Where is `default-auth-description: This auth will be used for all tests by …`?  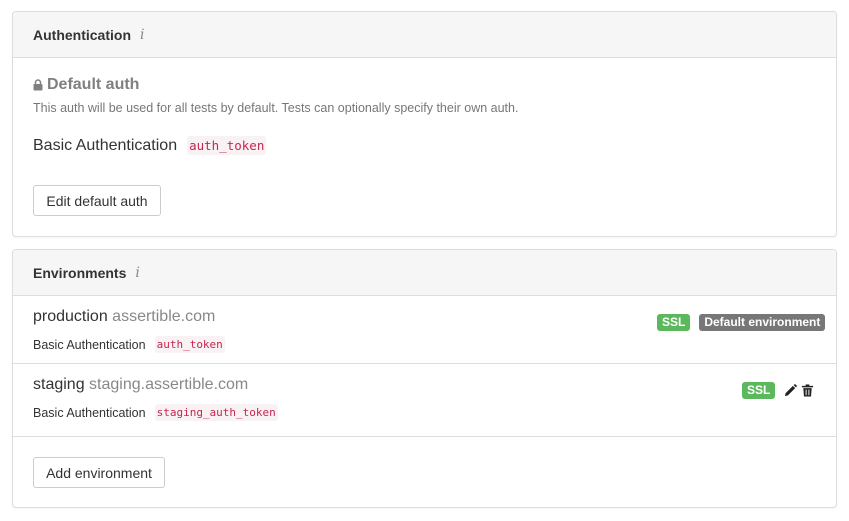
default-auth-description: This auth will be used for all tests by … is located at coordinates (276, 108).